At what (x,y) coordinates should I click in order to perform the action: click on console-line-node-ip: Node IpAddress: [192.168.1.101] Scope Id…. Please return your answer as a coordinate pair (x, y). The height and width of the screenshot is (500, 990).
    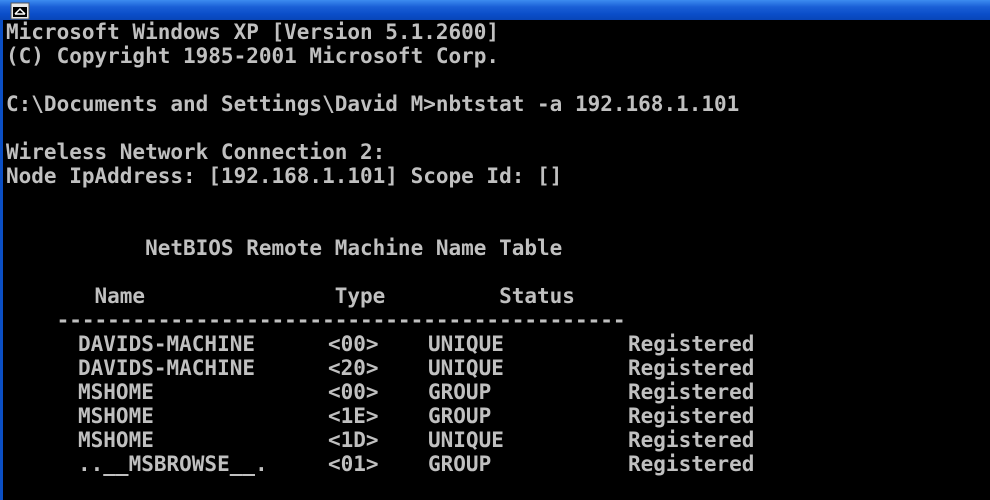
    Looking at the image, I should click on (284, 176).